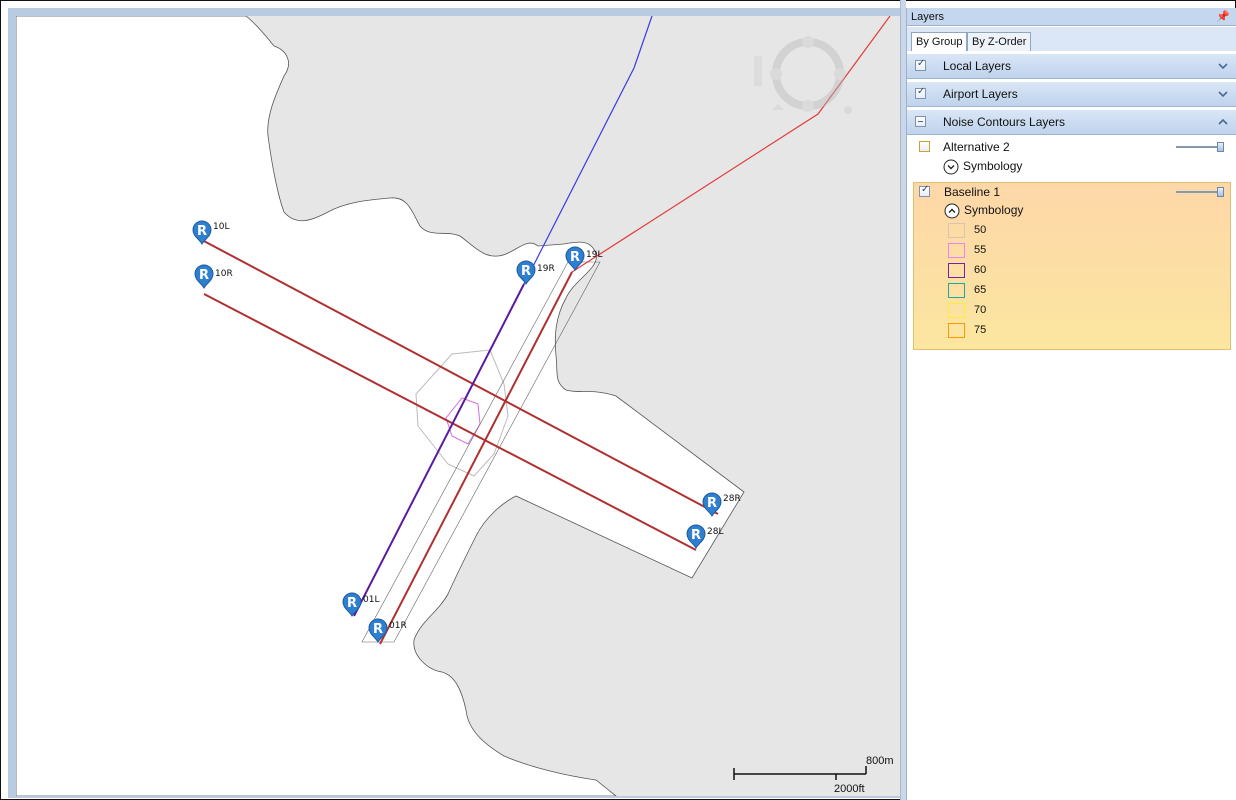  I want to click on panel-tabs: By Group By Z-Order, so click(1071, 39).